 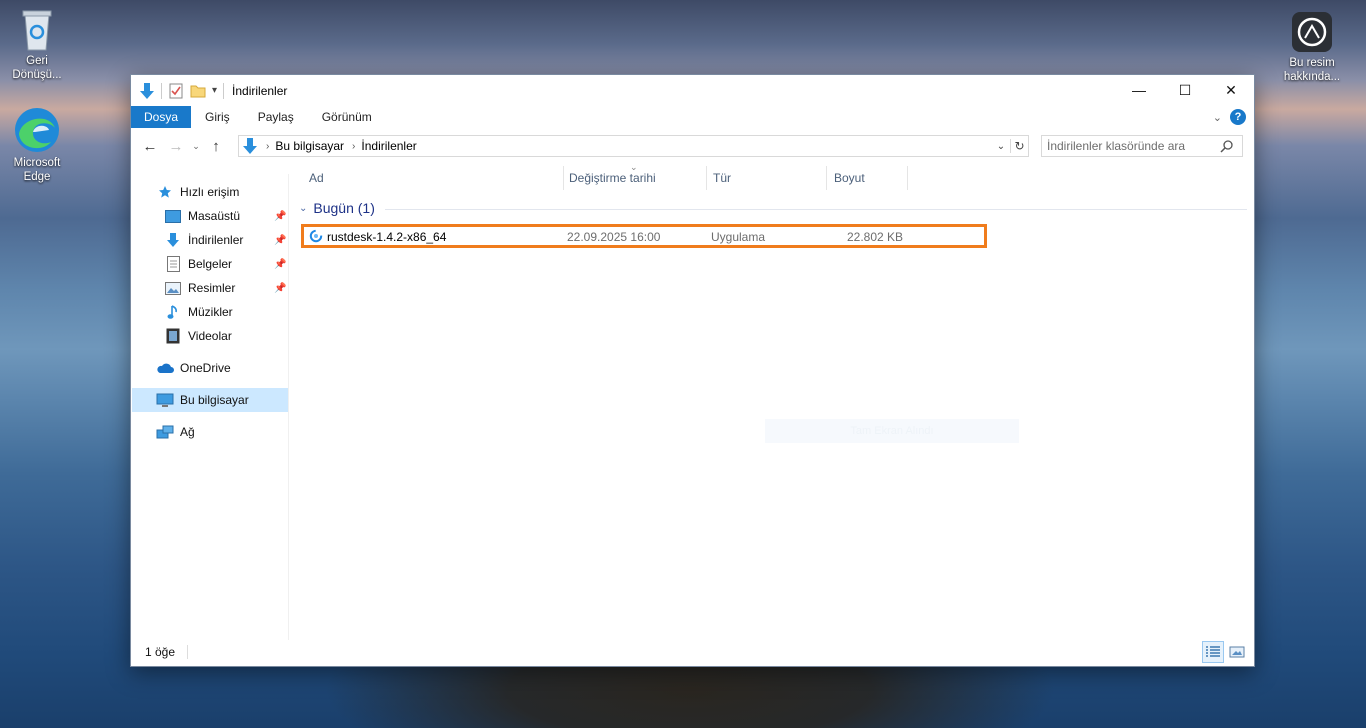 I want to click on quick-access-toolbar: ▾, so click(x=178, y=91).